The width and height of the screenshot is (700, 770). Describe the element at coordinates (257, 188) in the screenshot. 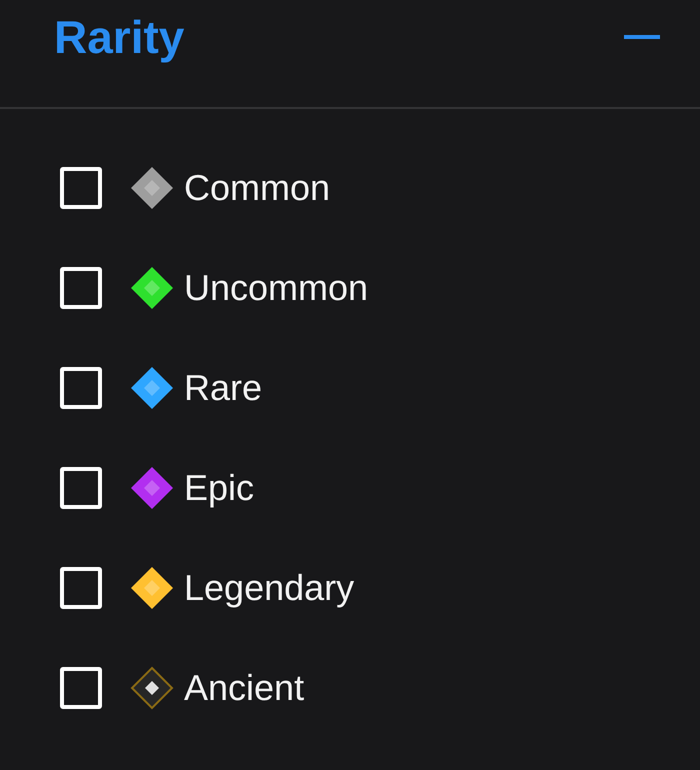

I see `rarity-label: Common` at that location.